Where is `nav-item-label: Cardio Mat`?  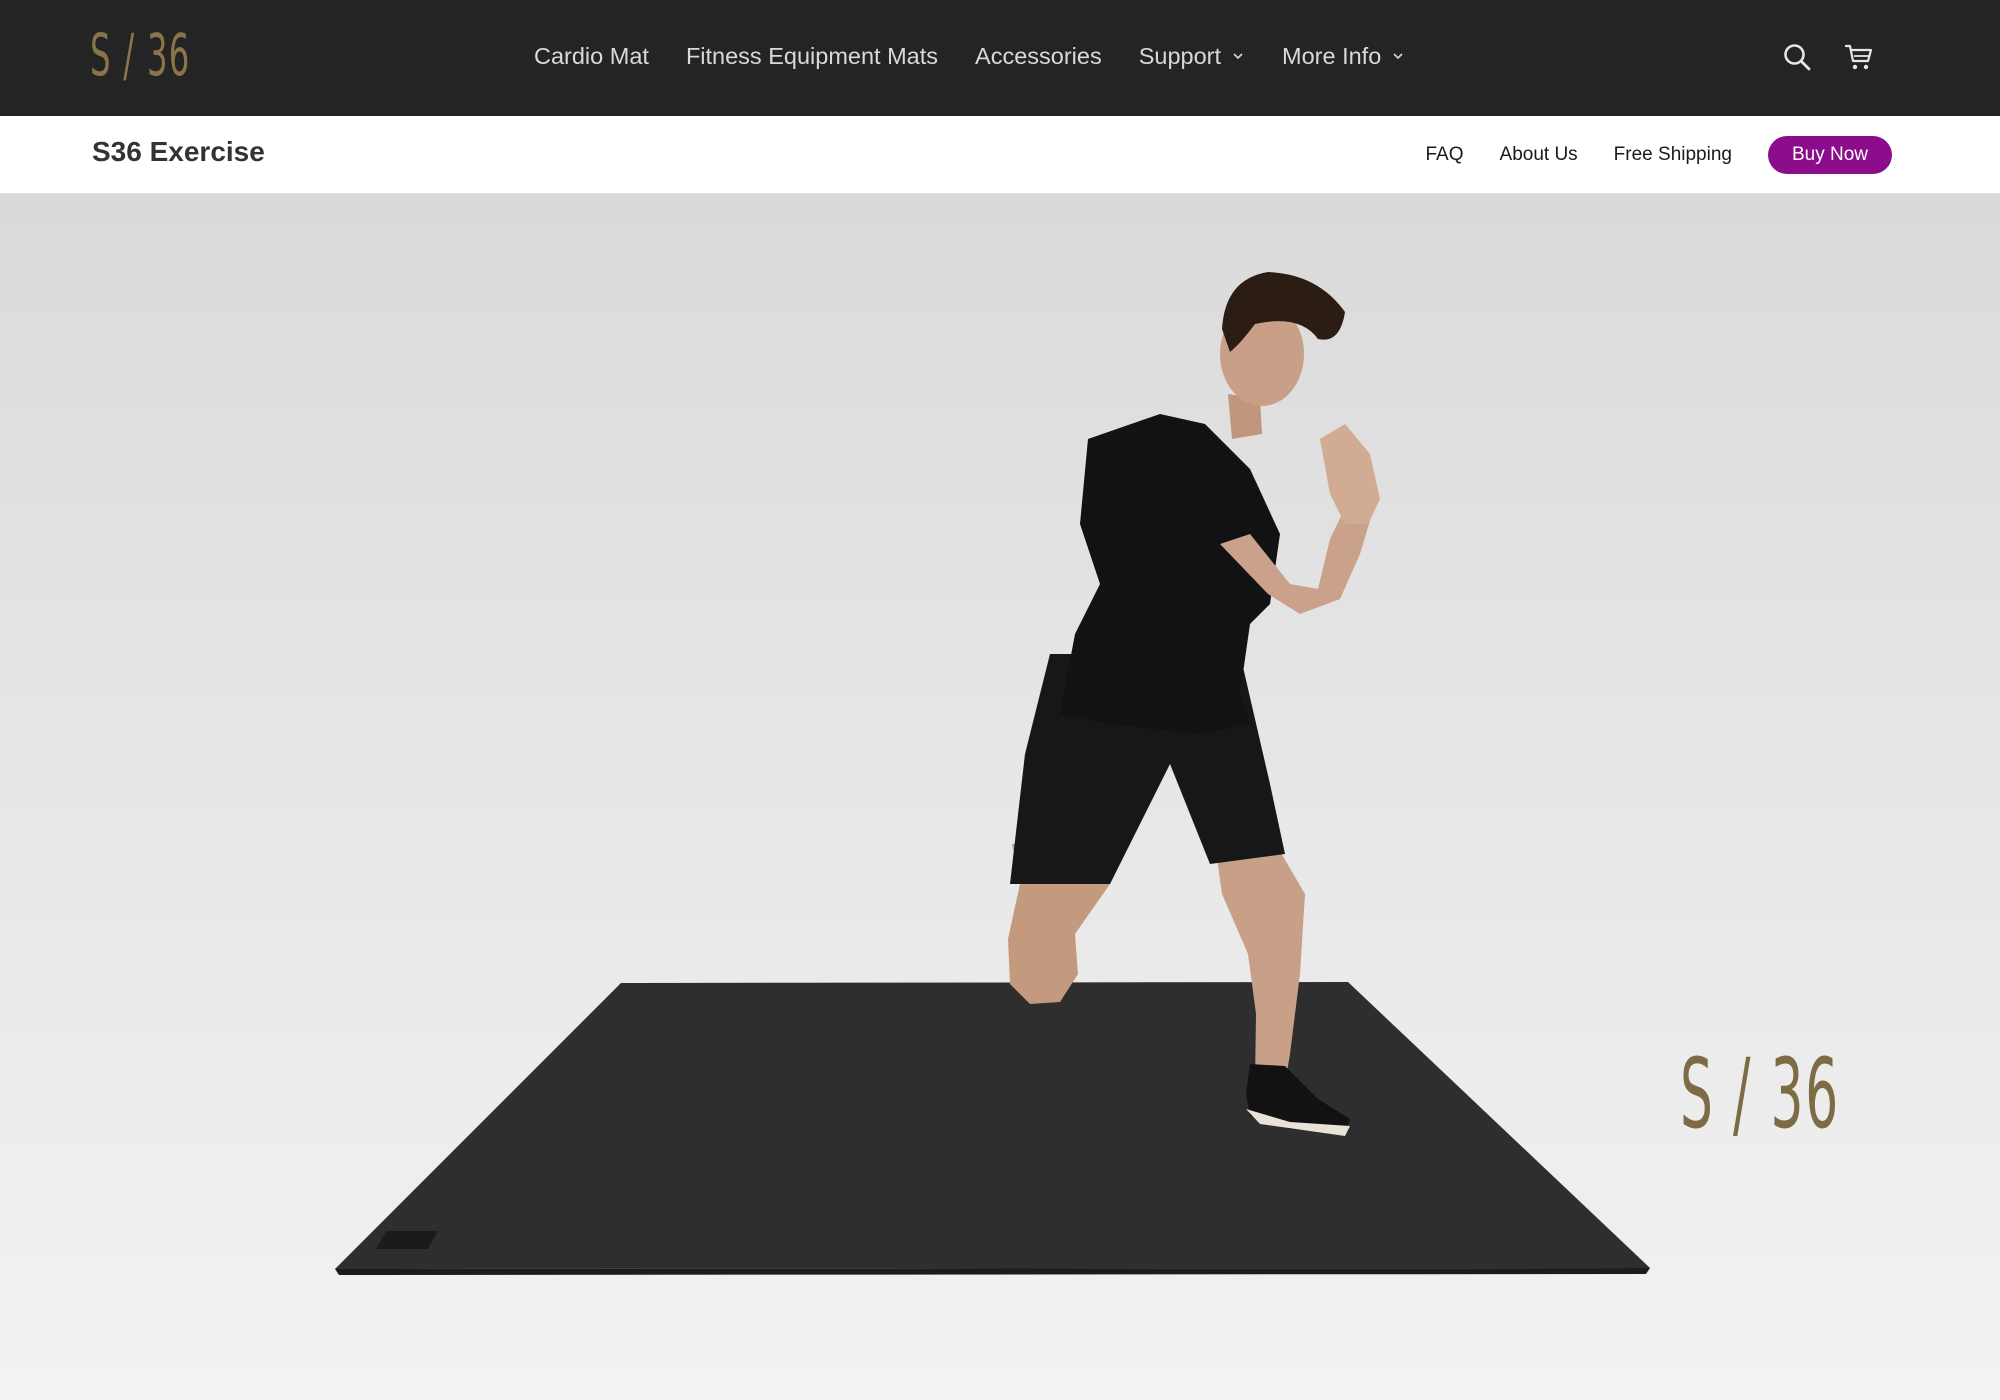
nav-item-label: Cardio Mat is located at coordinates (591, 56).